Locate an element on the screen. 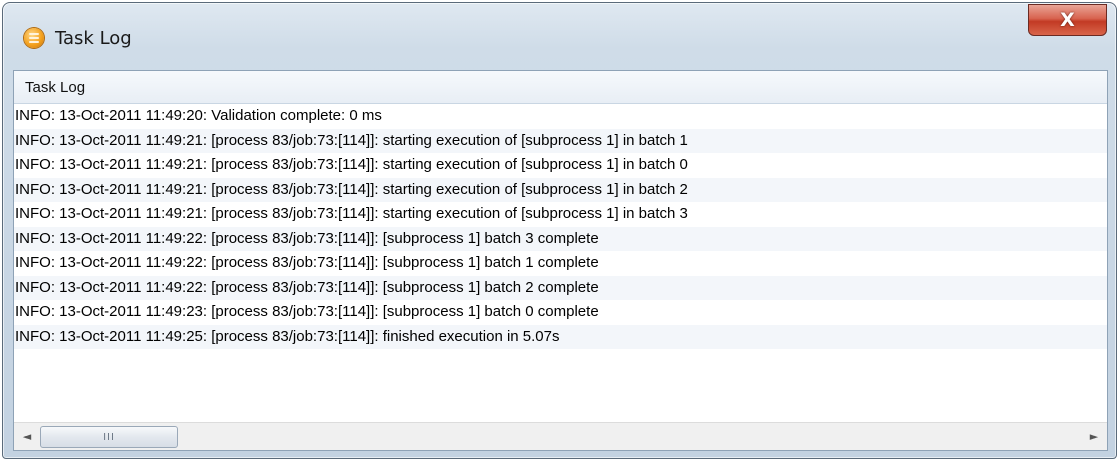  close-button: X is located at coordinates (1067, 20).